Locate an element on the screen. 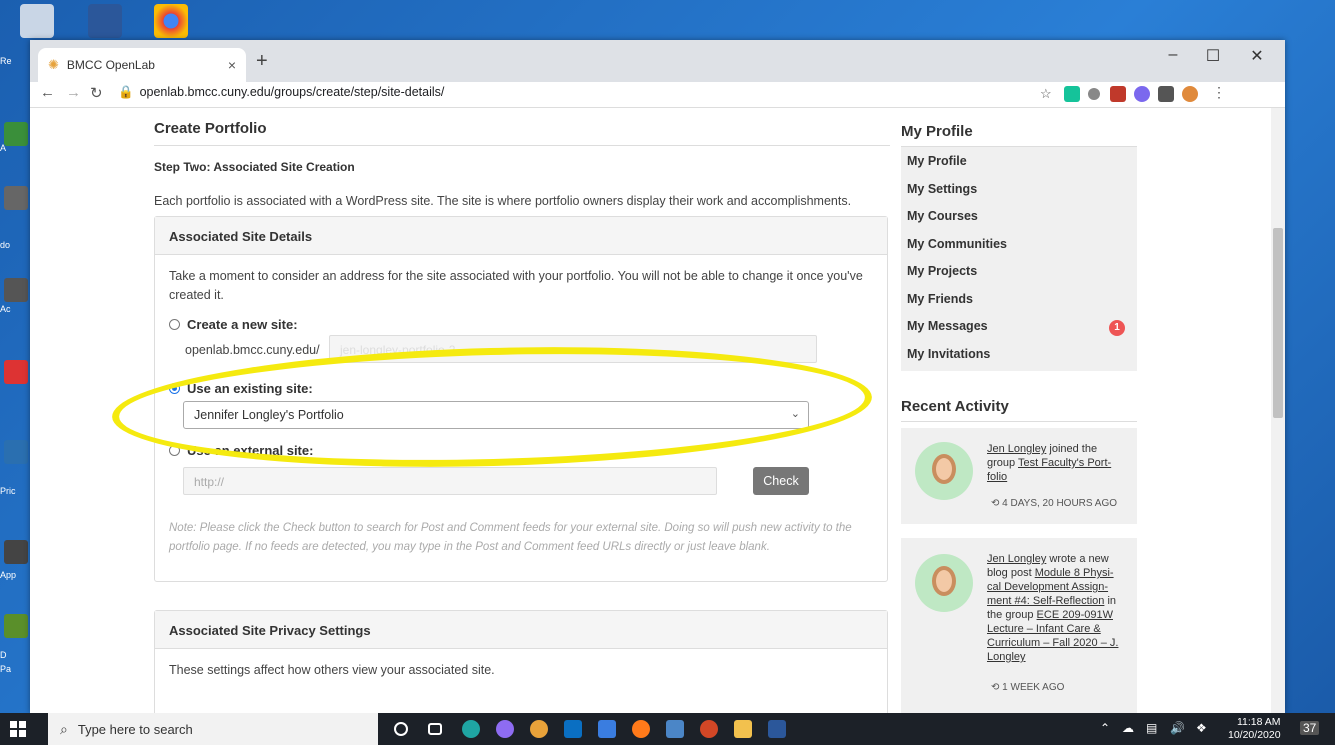 This screenshot has height=745, width=1335. tab-bmcc-openlab: ✺ BMCC OpenLab × is located at coordinates (142, 65).